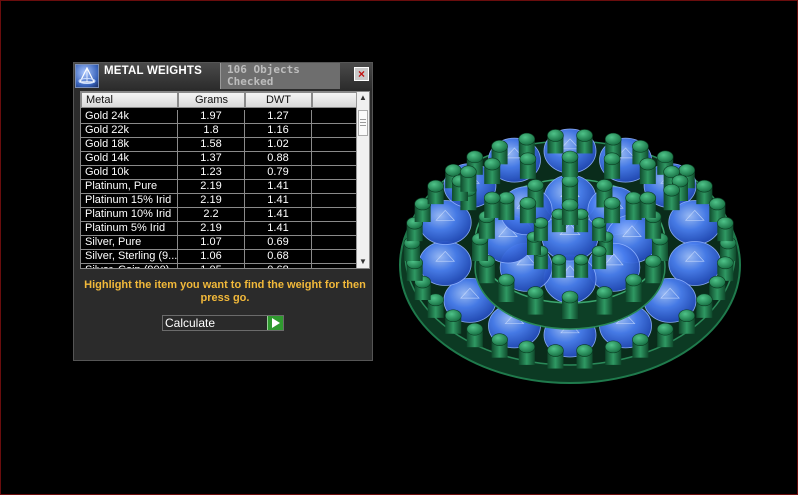  I want to click on go-button, so click(275, 323).